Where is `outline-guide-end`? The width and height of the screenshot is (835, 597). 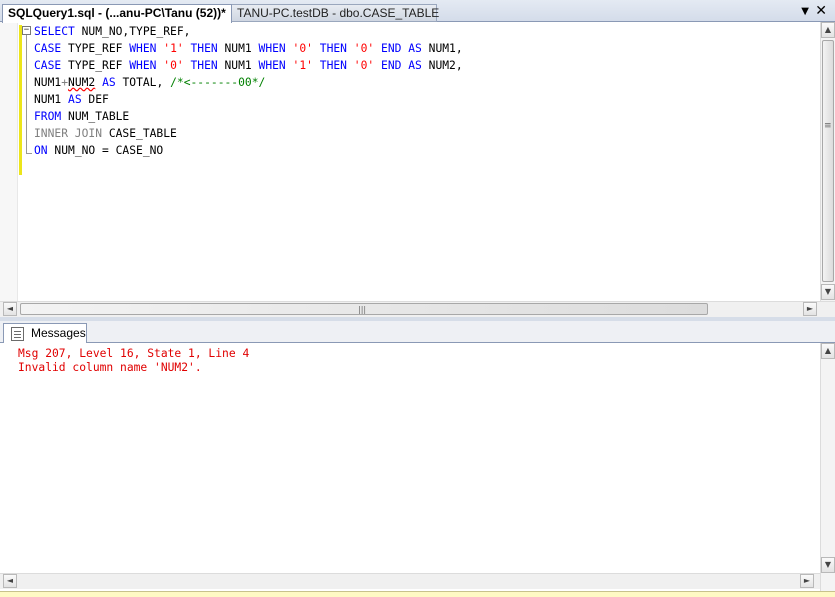 outline-guide-end is located at coordinates (29, 153).